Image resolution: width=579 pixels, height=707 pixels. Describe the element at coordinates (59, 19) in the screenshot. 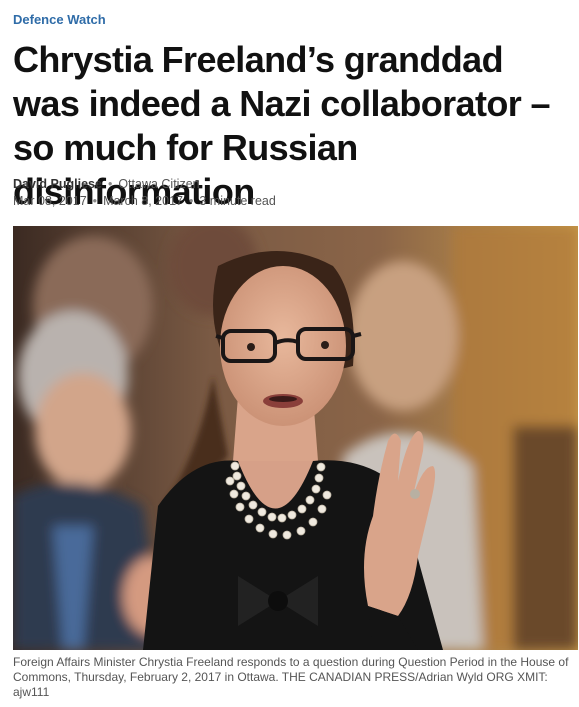

I see `section-label: Defence Watch` at that location.